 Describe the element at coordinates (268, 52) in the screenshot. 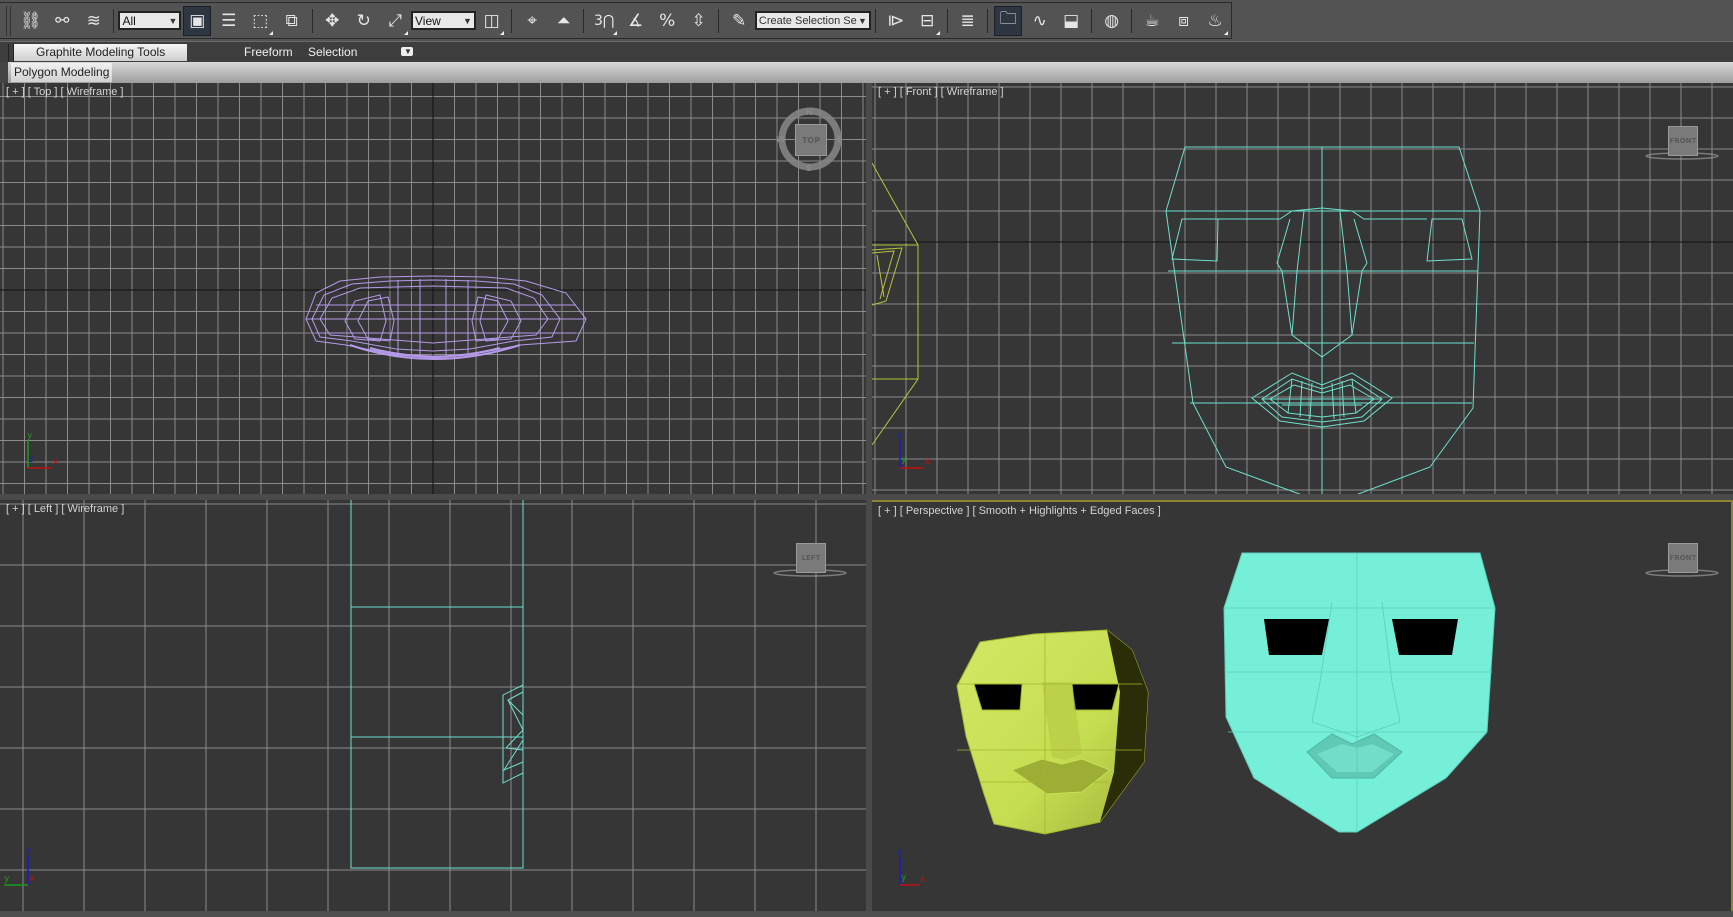

I see `tab-freeform: Freeform` at that location.